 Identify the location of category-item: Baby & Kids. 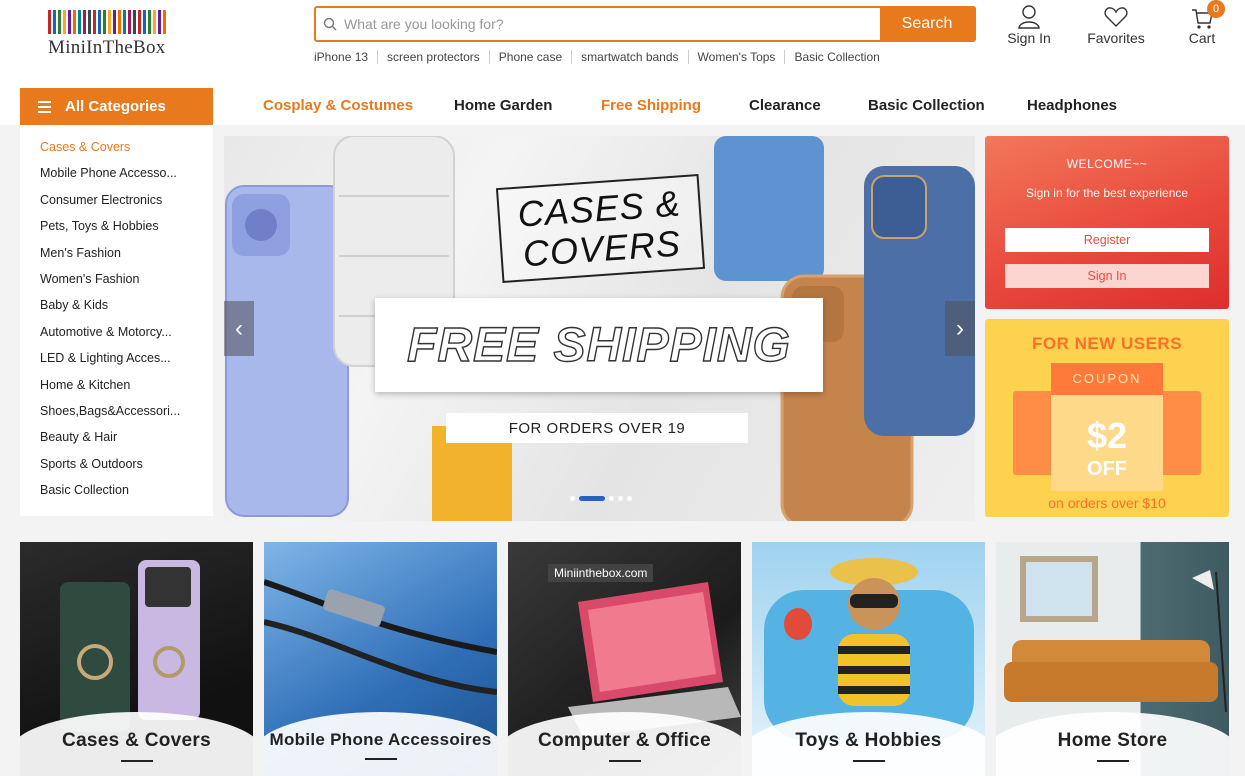
(116, 311).